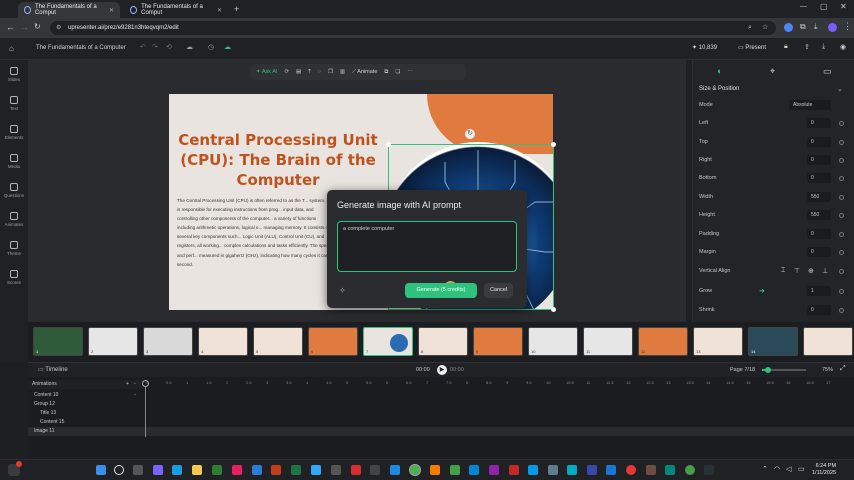 This screenshot has width=854, height=480. Describe the element at coordinates (14, 103) in the screenshot. I see `sidebar-item-text: Text` at that location.